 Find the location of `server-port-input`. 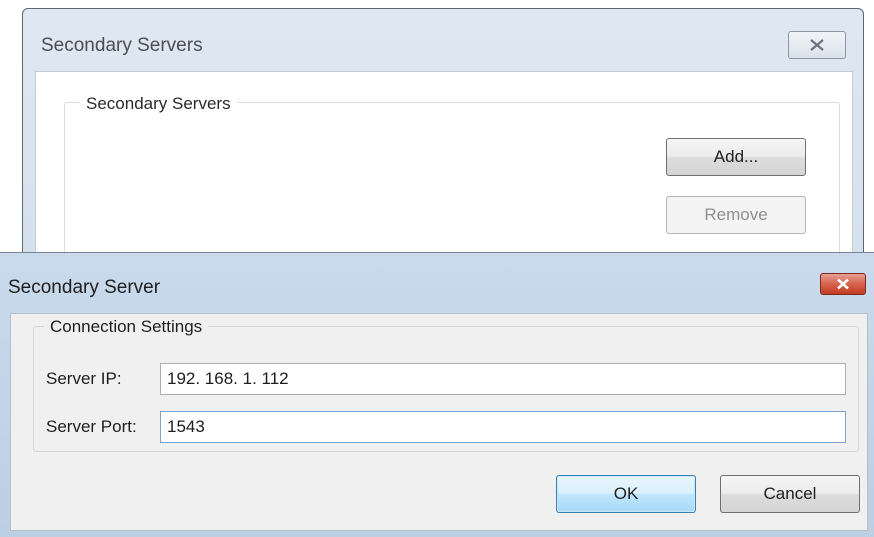

server-port-input is located at coordinates (503, 427).